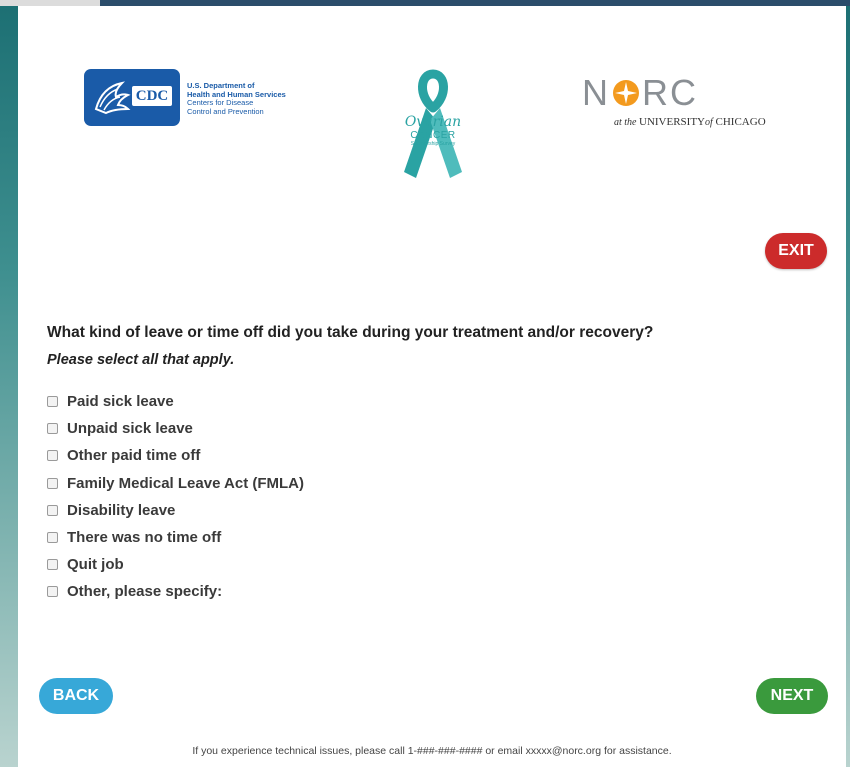 The width and height of the screenshot is (850, 767). What do you see at coordinates (225, 111) in the screenshot?
I see `cdc-text-line4: Control and Prevention` at bounding box center [225, 111].